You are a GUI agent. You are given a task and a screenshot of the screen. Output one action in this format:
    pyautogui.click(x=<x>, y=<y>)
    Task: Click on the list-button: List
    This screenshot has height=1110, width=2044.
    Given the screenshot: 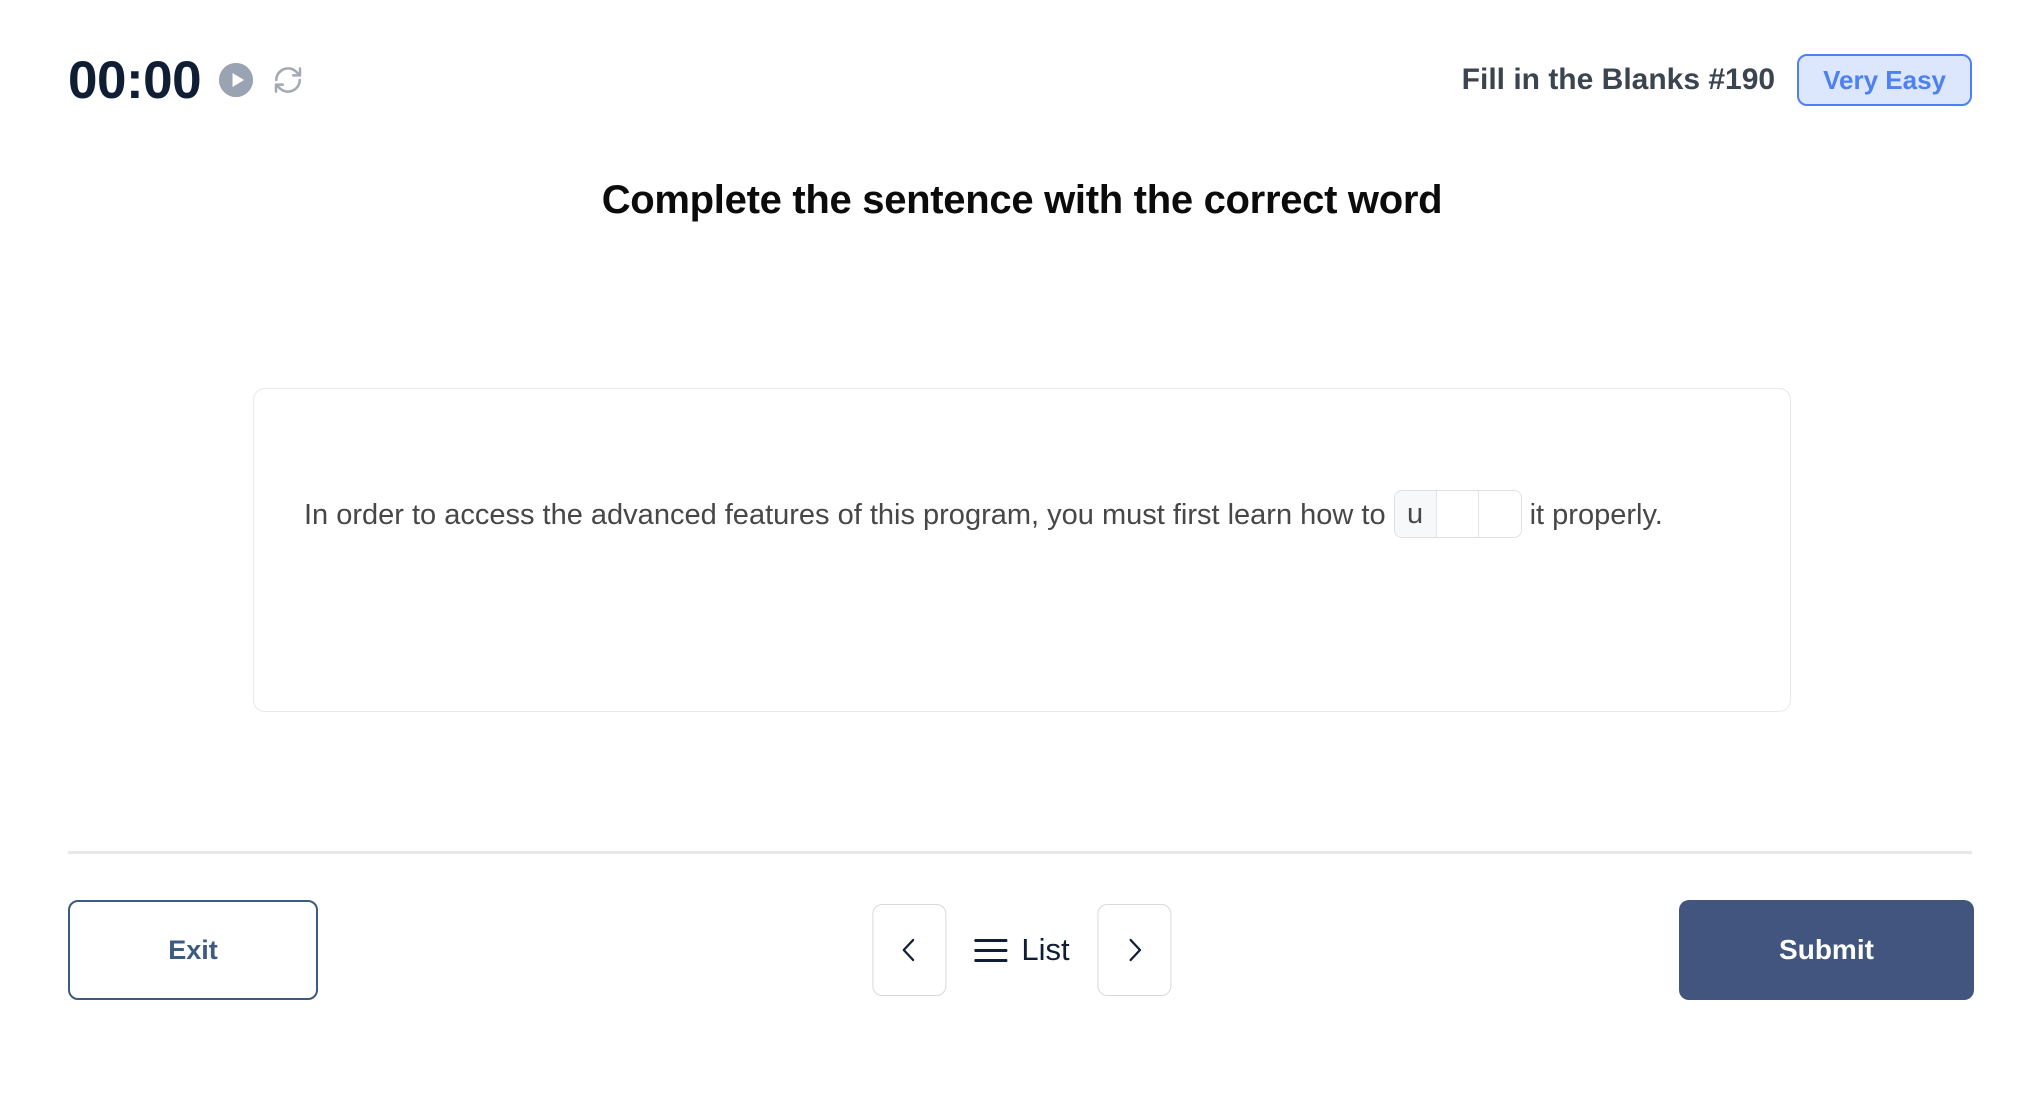 What is the action you would take?
    pyautogui.click(x=1021, y=950)
    